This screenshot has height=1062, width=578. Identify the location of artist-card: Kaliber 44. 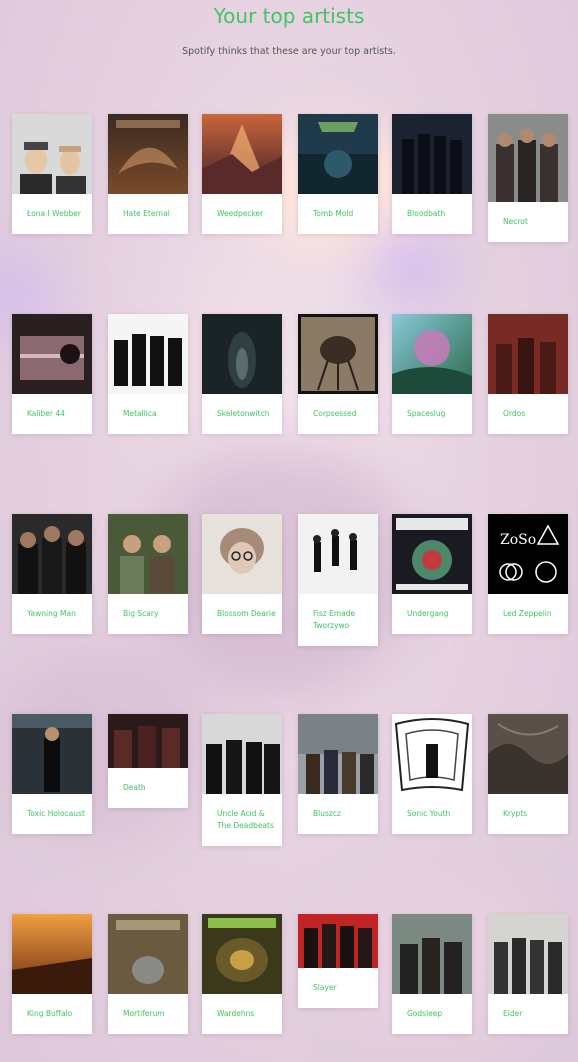
(52, 374).